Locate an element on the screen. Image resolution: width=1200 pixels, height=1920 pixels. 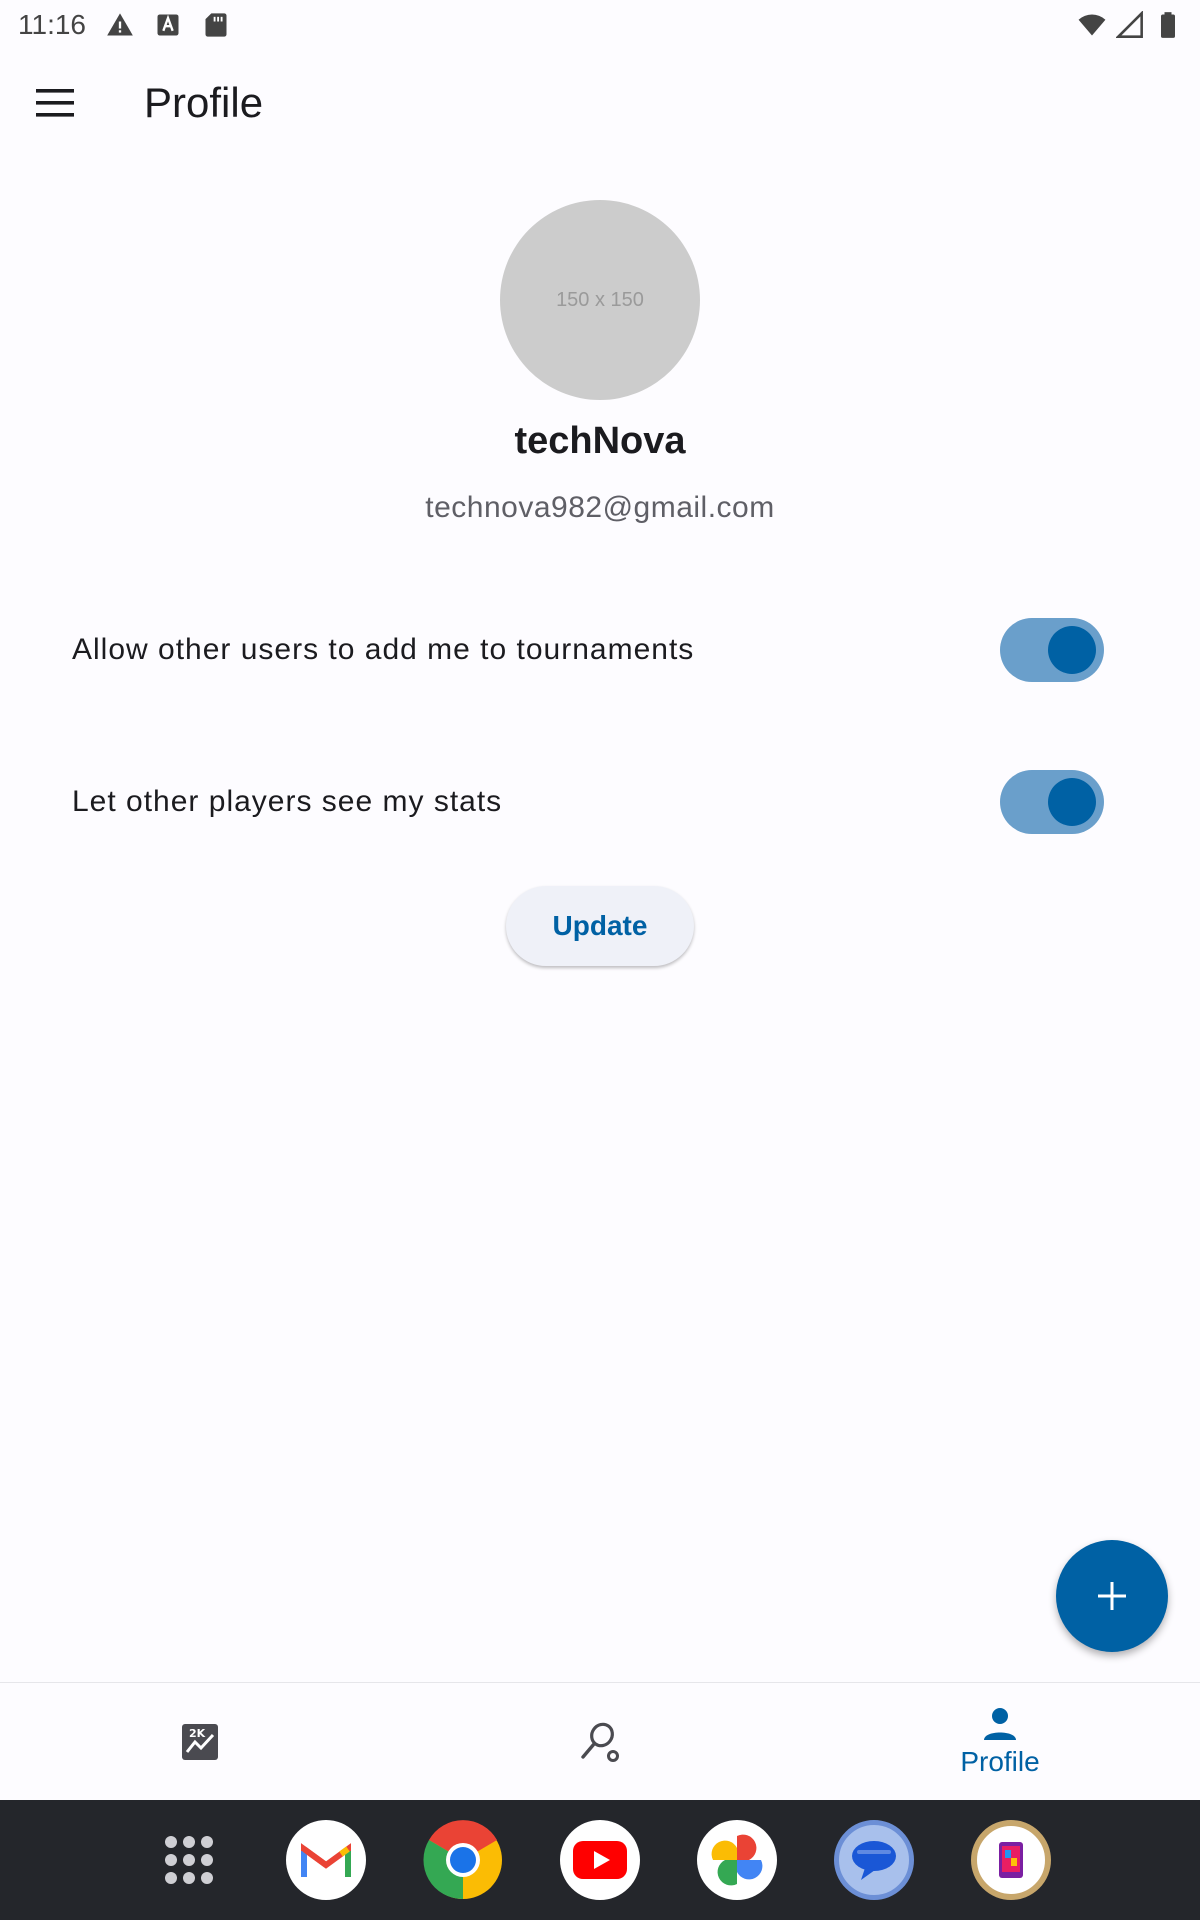
setting-row-stats: Let other players see my stats is located at coordinates (588, 802).